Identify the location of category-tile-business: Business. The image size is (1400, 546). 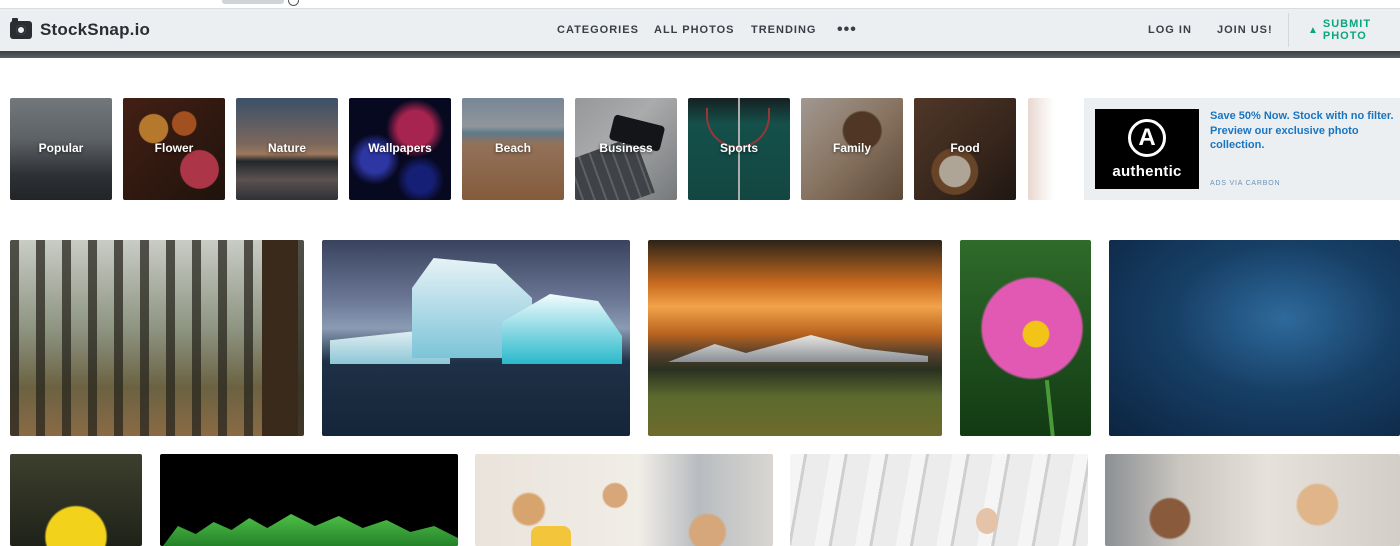
(626, 149).